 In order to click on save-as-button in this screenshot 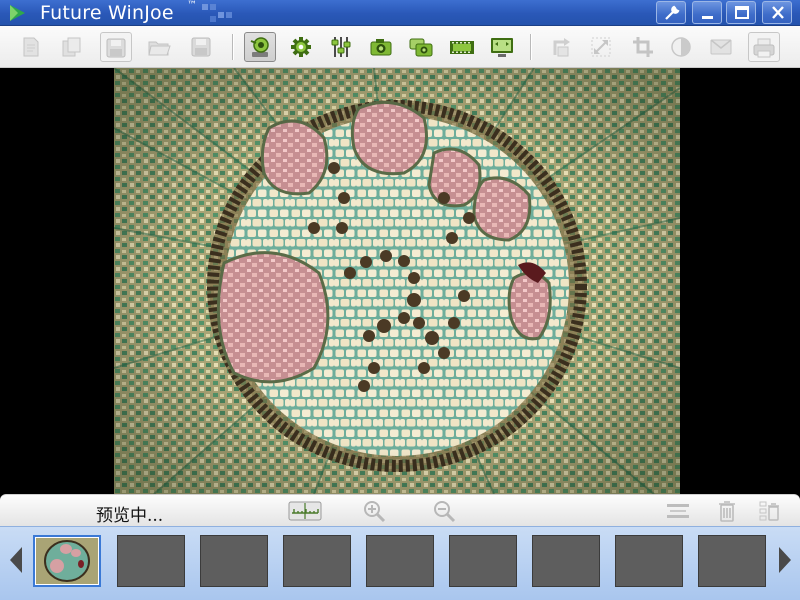, I will do `click(116, 47)`.